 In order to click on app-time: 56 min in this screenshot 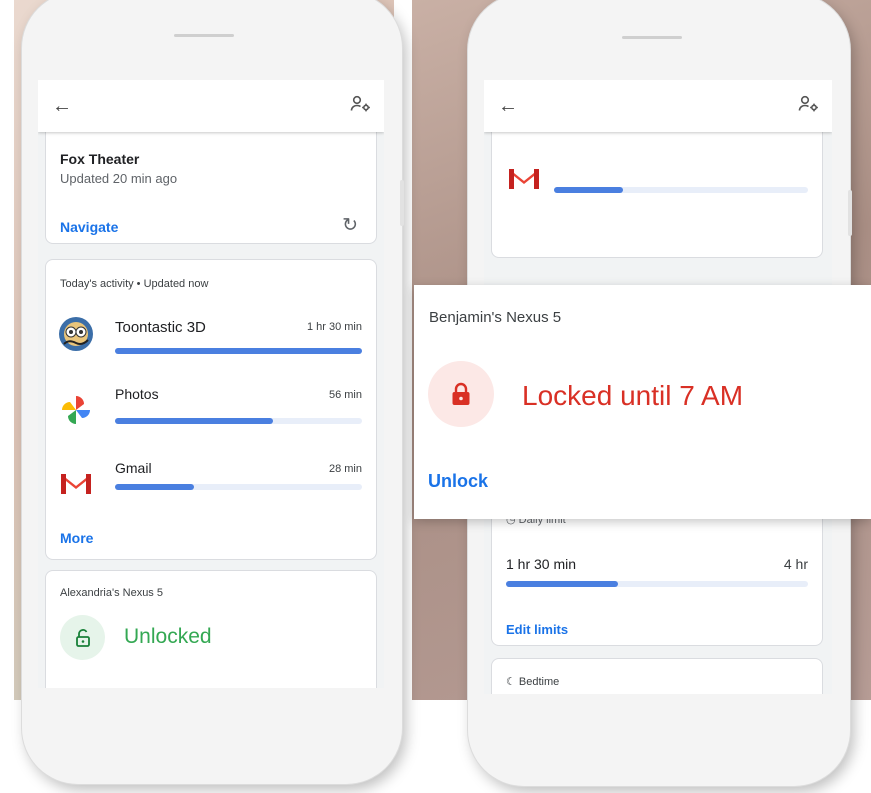, I will do `click(345, 395)`.